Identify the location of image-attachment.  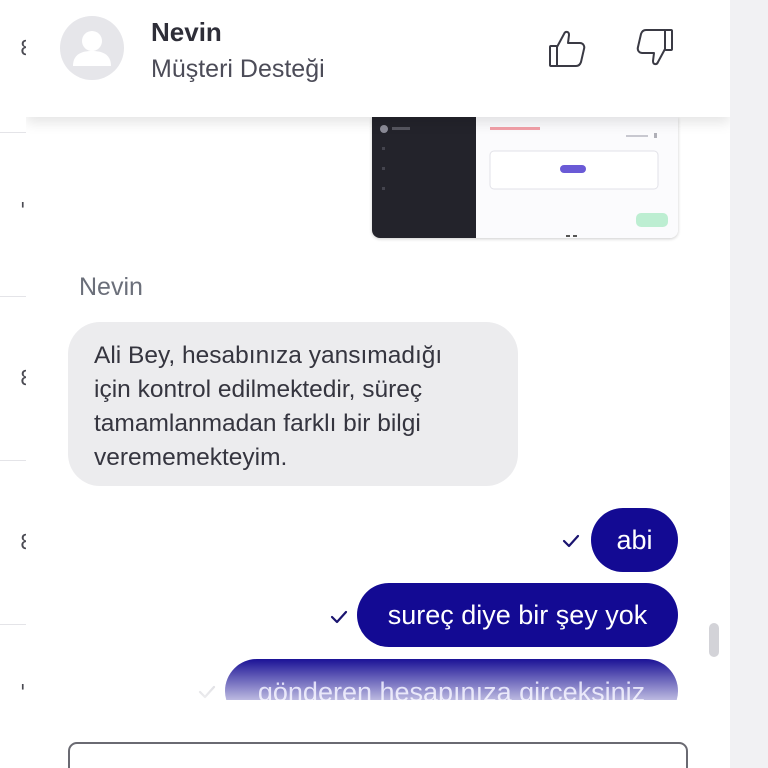
(525, 177).